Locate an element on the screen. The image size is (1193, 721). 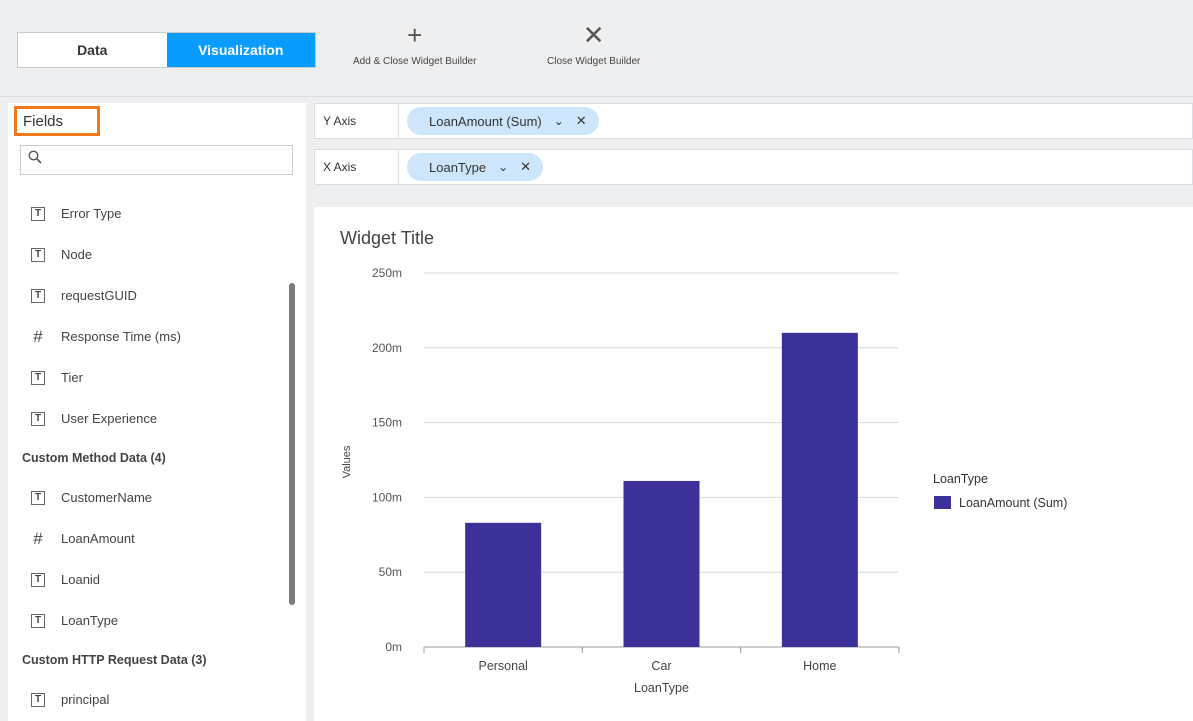
x-axis-chip-label: LoanType is located at coordinates (458, 167).